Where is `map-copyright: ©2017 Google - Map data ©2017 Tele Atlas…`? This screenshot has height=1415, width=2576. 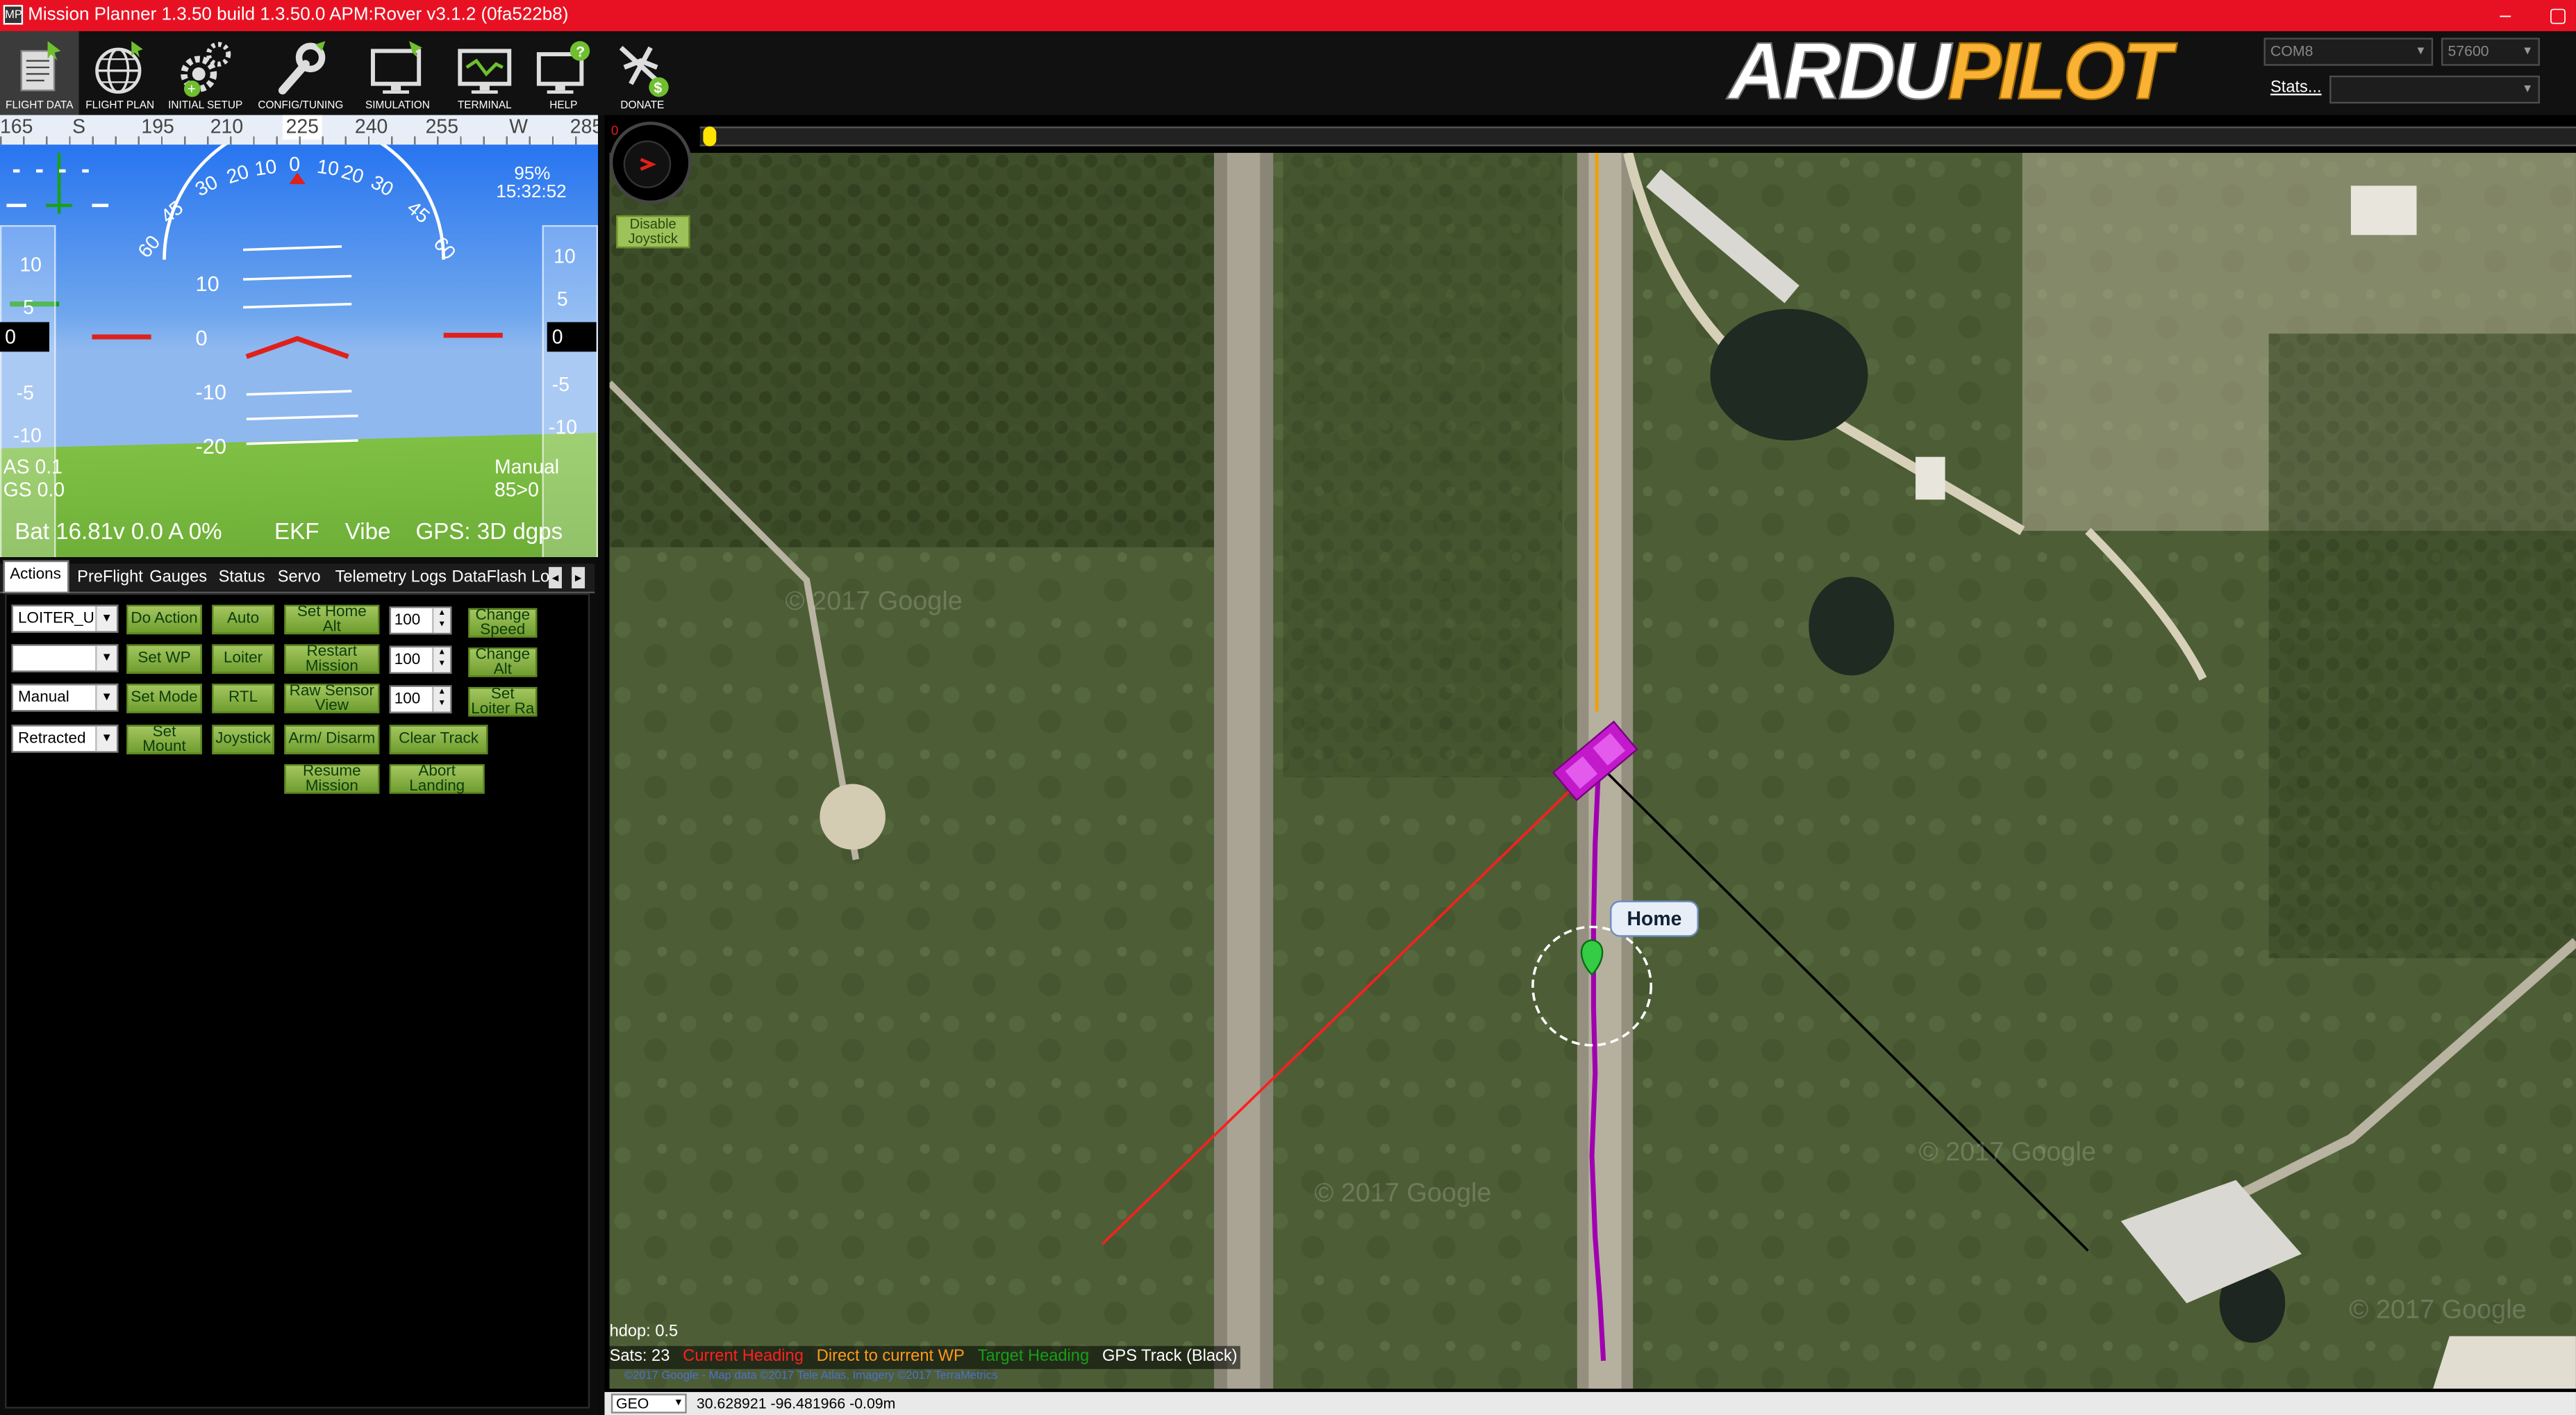
map-copyright: ©2017 Google - Map data ©2017 Tele Atlas… is located at coordinates (811, 1376).